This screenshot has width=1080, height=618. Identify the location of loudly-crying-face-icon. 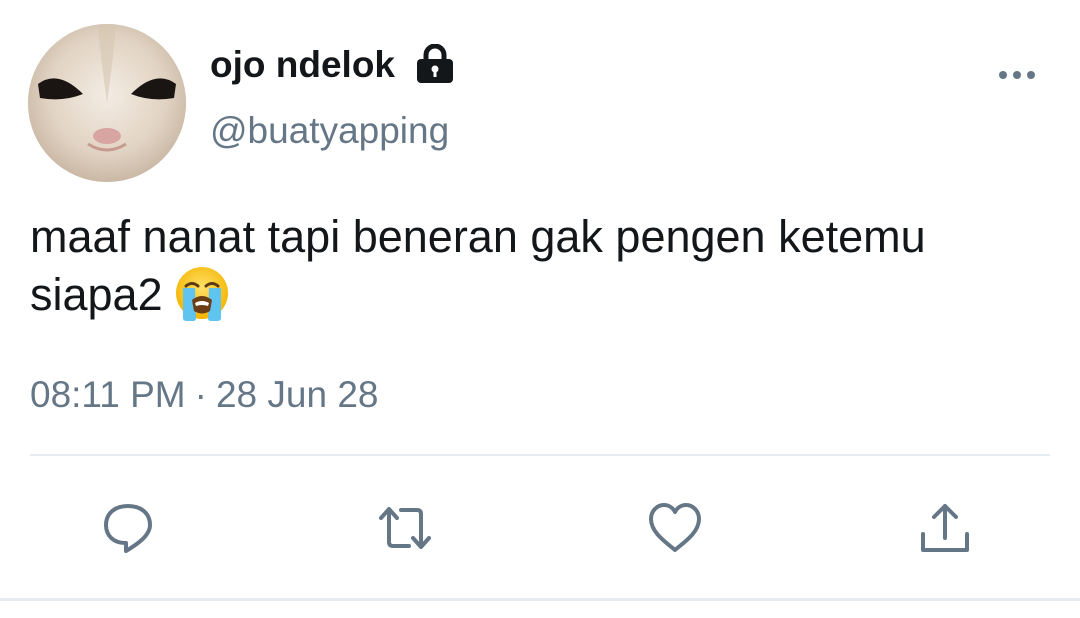
(201, 294).